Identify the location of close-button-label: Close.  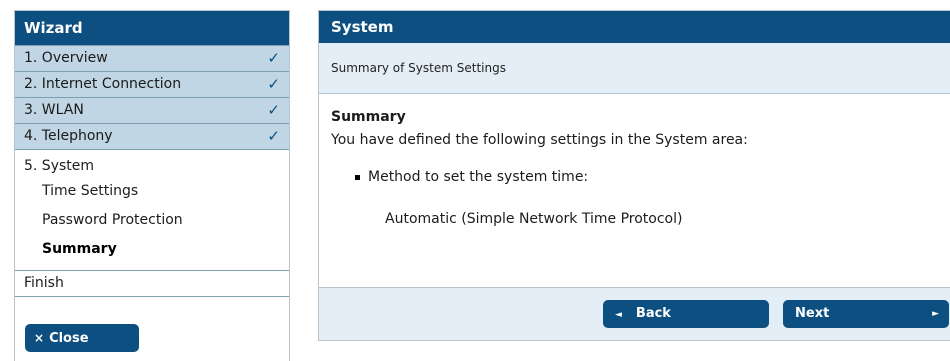
(69, 338).